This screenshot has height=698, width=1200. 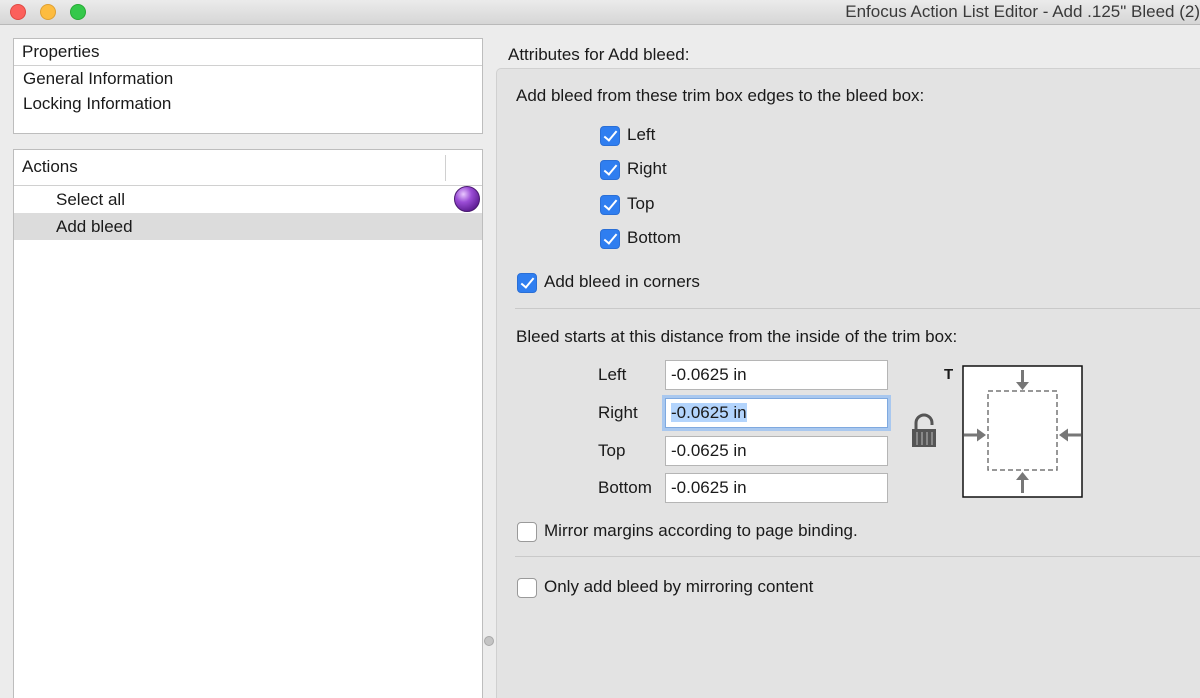 I want to click on checkbox-only-mirror-label: Only add bleed by mirroring content, so click(x=679, y=586).